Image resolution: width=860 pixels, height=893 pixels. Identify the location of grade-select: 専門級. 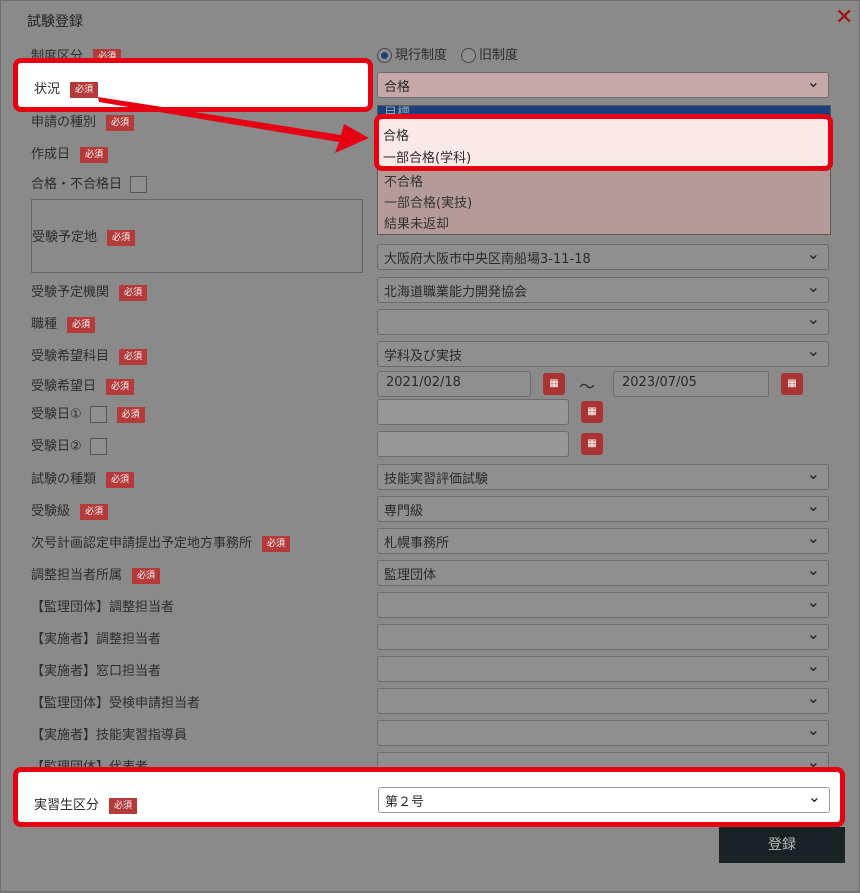
(603, 509).